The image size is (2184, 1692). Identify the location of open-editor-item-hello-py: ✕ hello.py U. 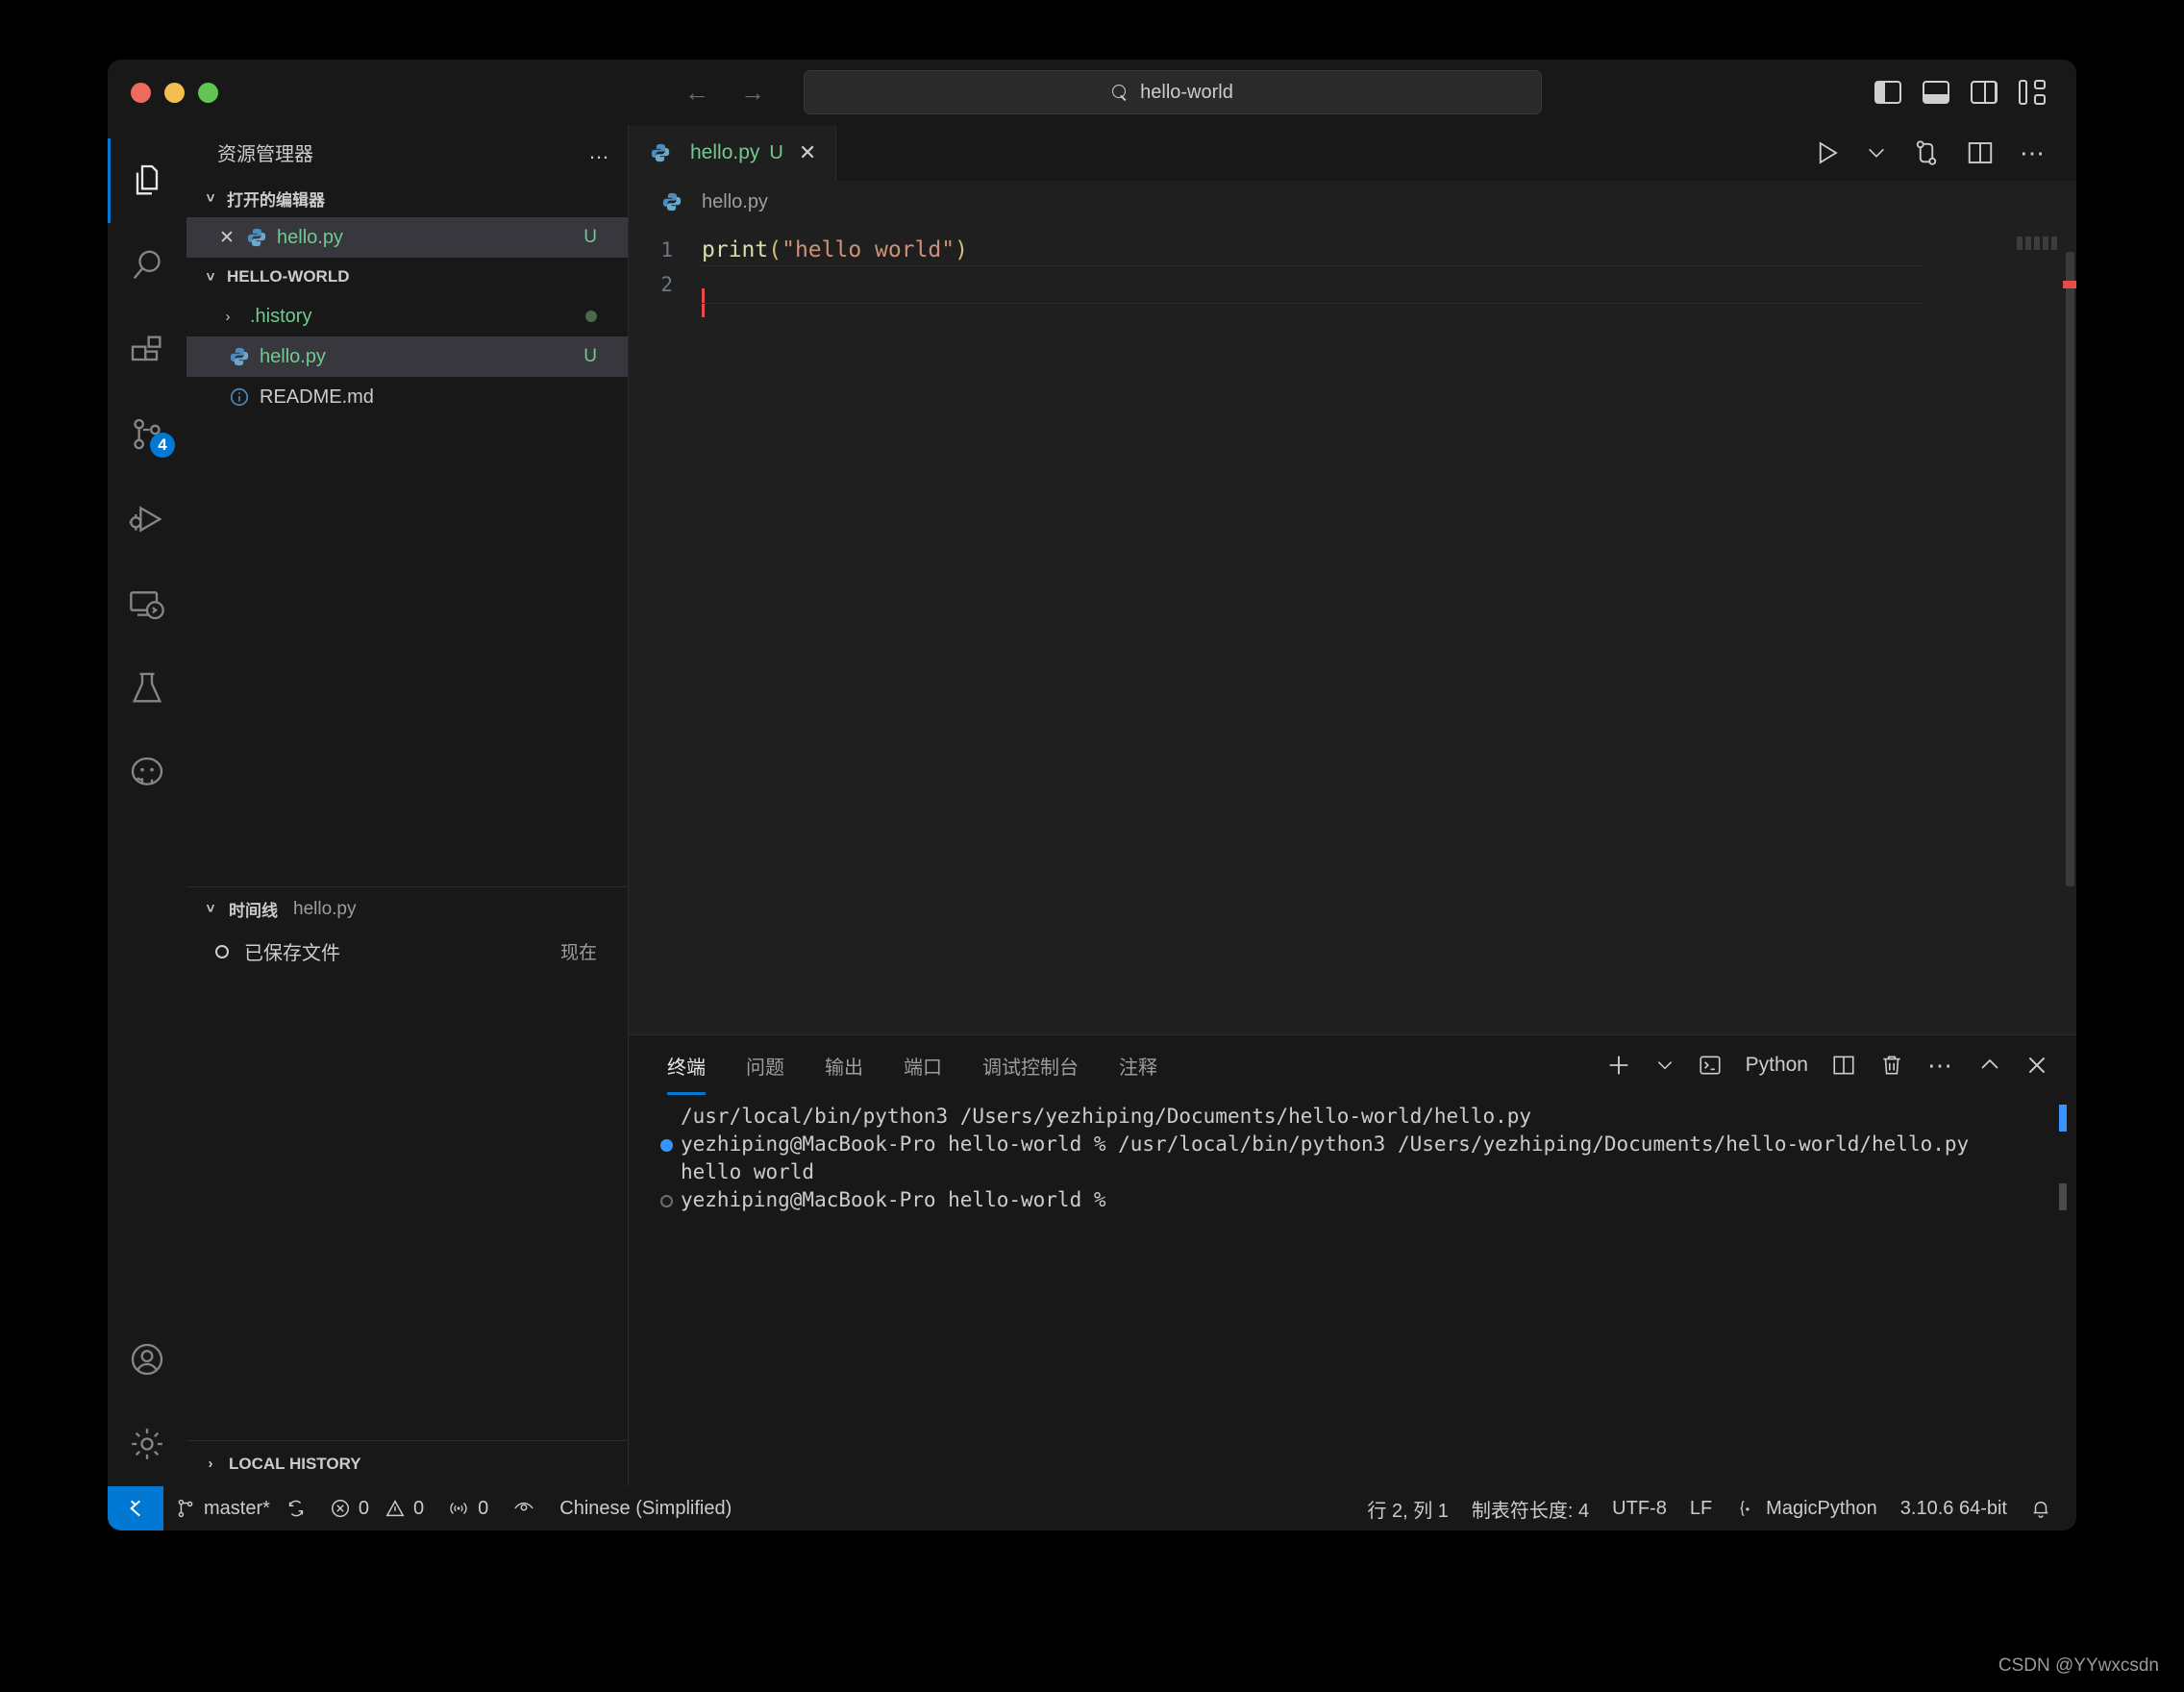
(407, 237).